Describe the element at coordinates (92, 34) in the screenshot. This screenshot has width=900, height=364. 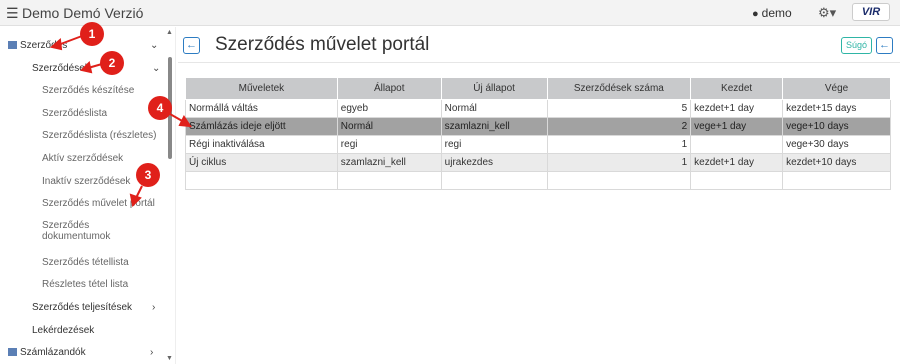
I see `callout-badge-1: 1` at that location.